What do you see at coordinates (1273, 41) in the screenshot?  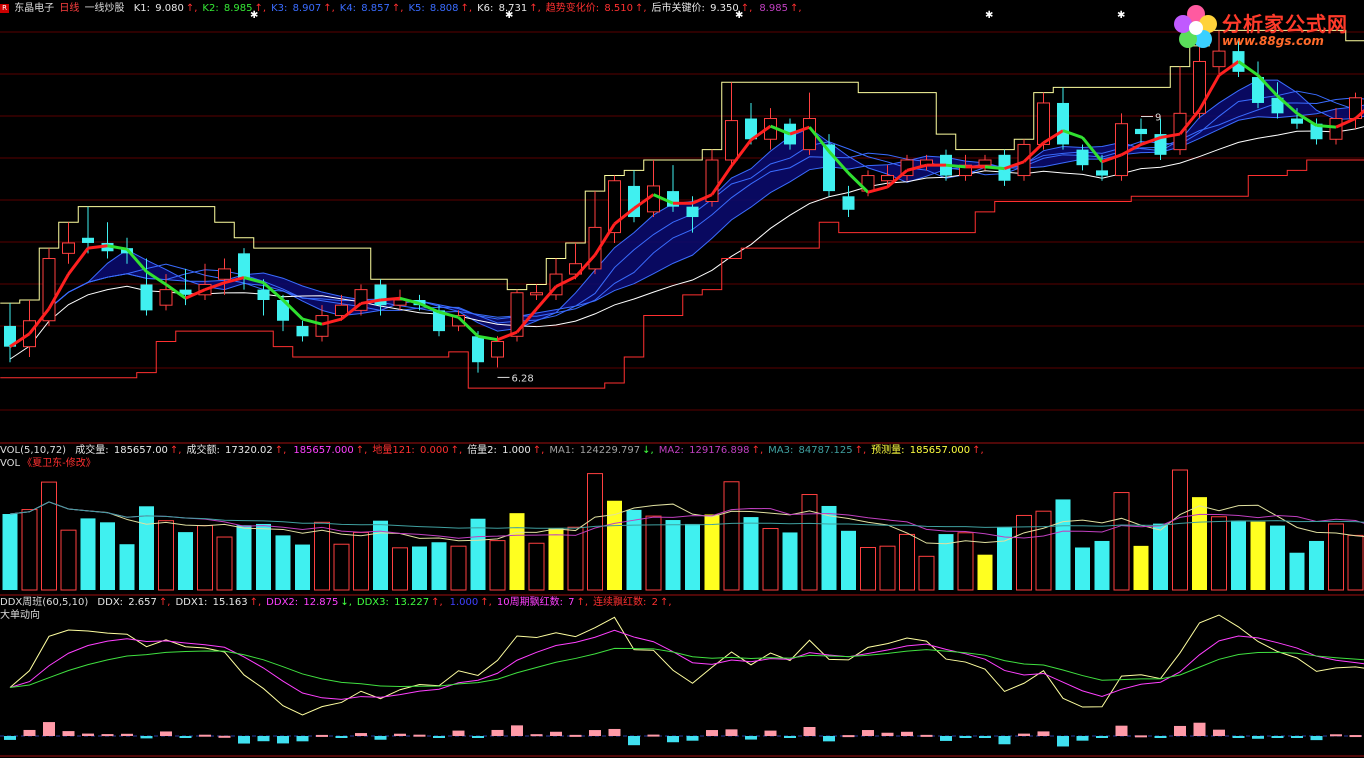 I see `logo-url: www.88gs.com` at bounding box center [1273, 41].